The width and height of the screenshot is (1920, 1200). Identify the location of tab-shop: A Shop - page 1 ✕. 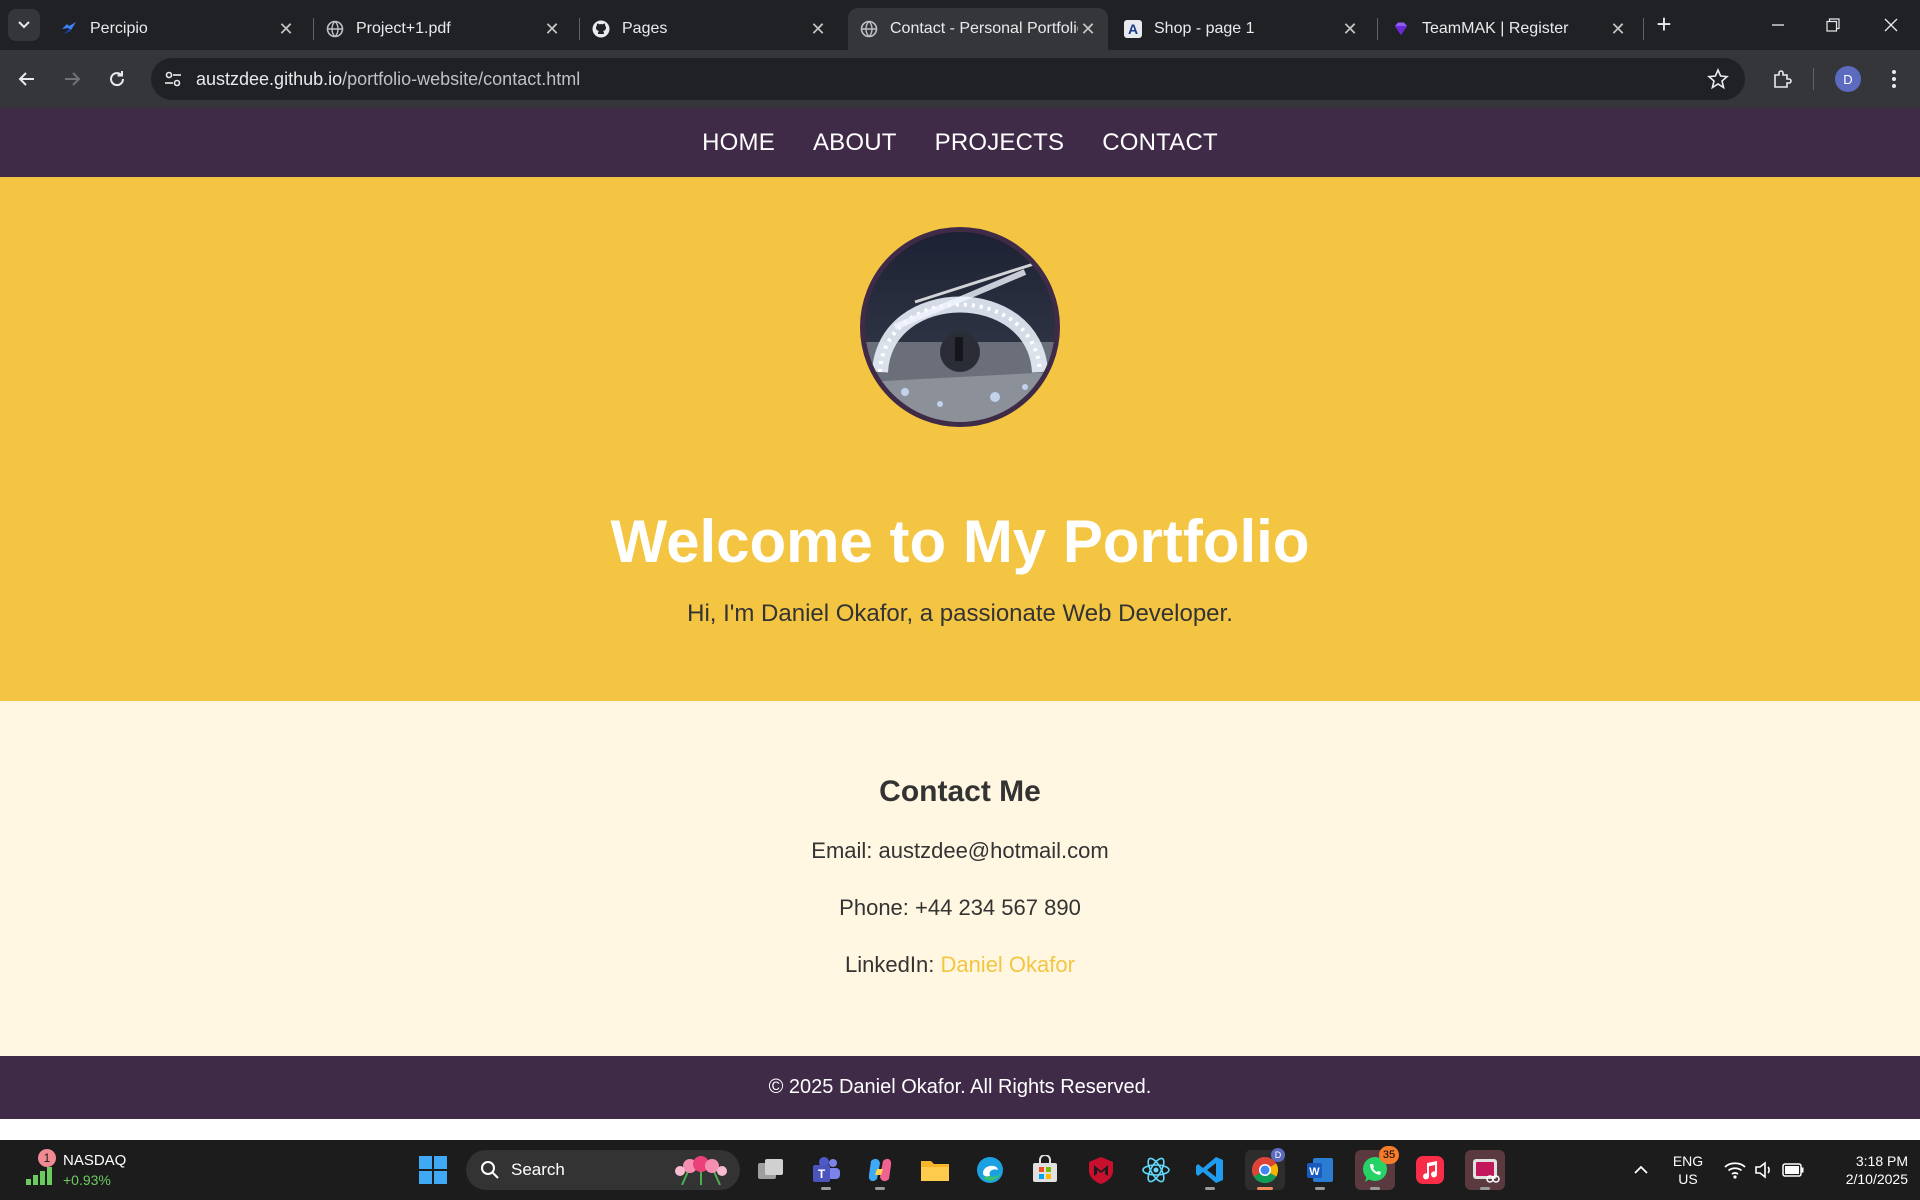
(1241, 29).